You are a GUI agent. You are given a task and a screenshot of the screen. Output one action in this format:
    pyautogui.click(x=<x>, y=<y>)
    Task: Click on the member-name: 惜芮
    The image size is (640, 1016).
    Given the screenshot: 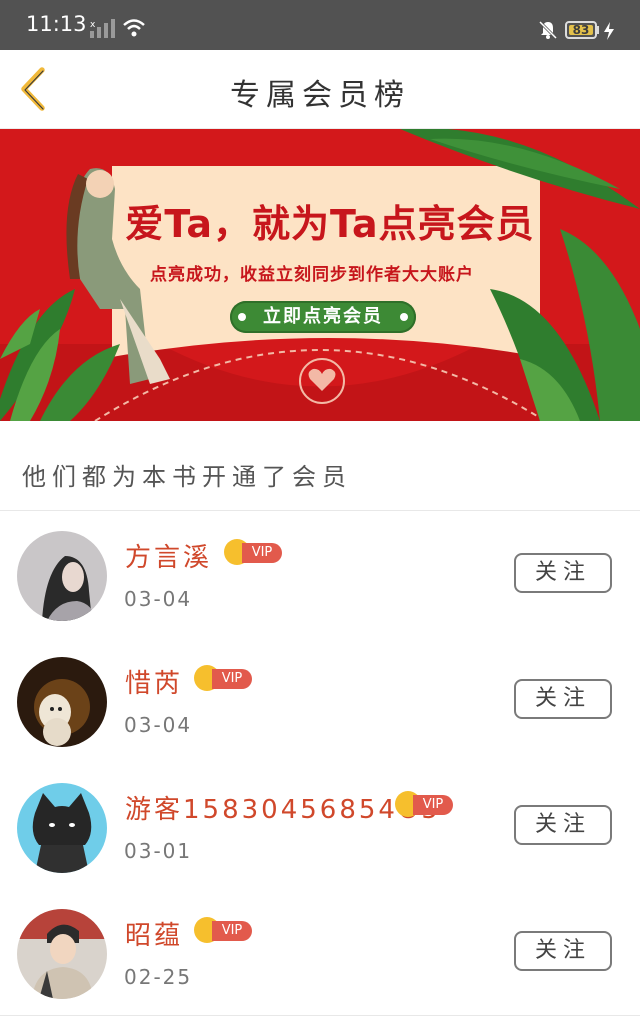 What is the action you would take?
    pyautogui.click(x=154, y=684)
    